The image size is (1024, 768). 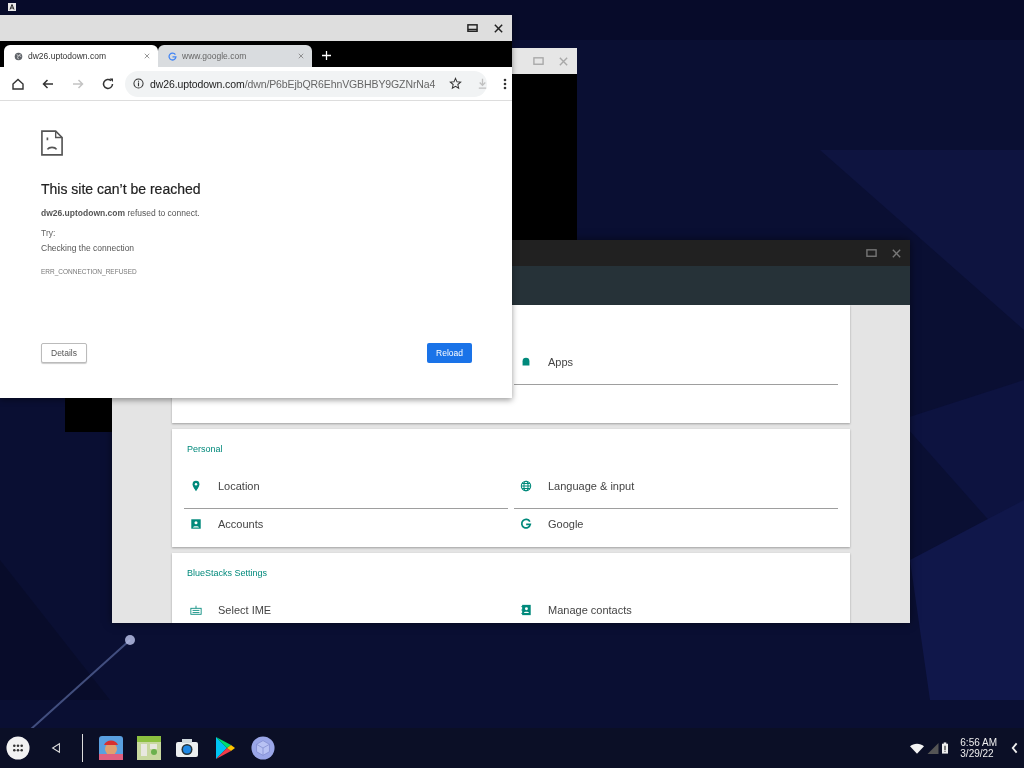 I want to click on android-icon, so click(x=526, y=361).